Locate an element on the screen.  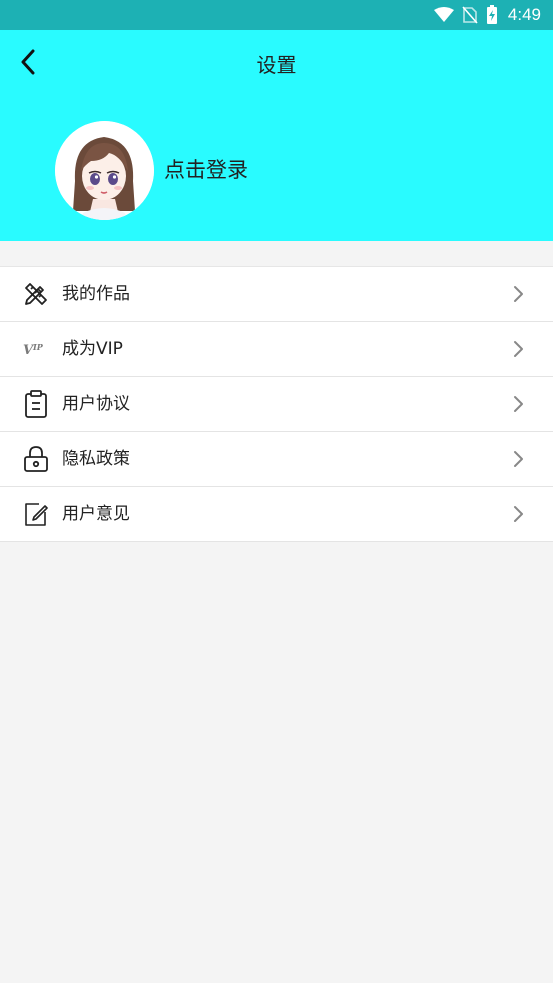
menu-item-user-agreement: 用户协议 is located at coordinates (276, 404).